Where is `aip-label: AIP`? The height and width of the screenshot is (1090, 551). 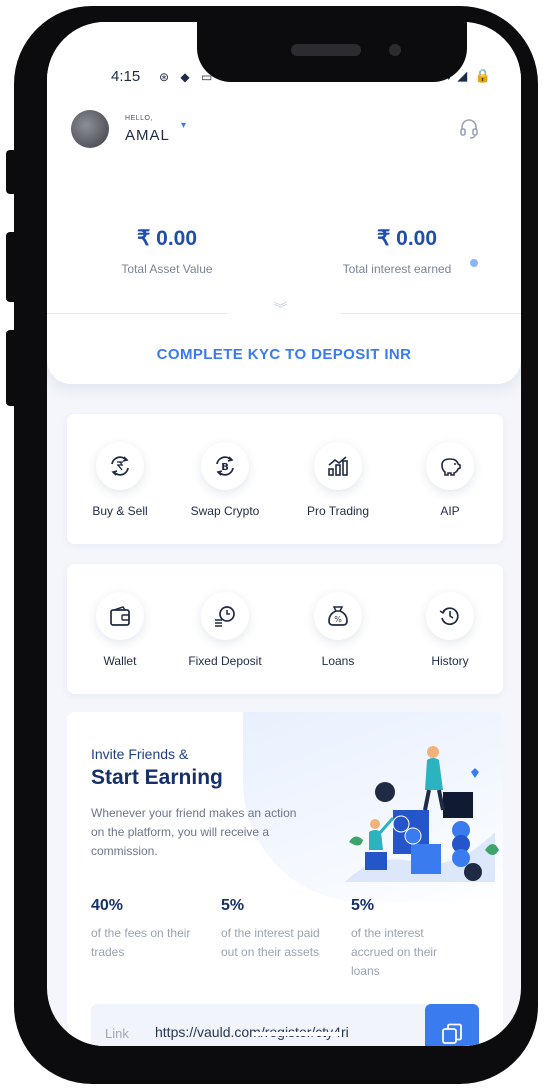
aip-label: AIP is located at coordinates (450, 511).